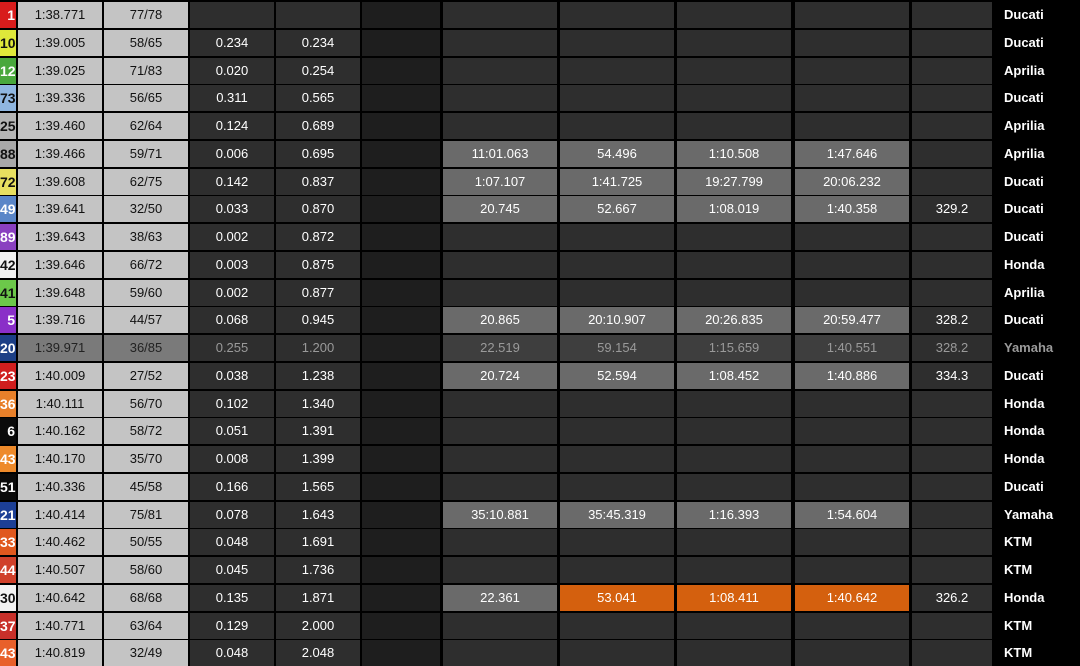 Image resolution: width=1080 pixels, height=666 pixels. Describe the element at coordinates (852, 348) in the screenshot. I see `lap-time: 1:40.551` at that location.